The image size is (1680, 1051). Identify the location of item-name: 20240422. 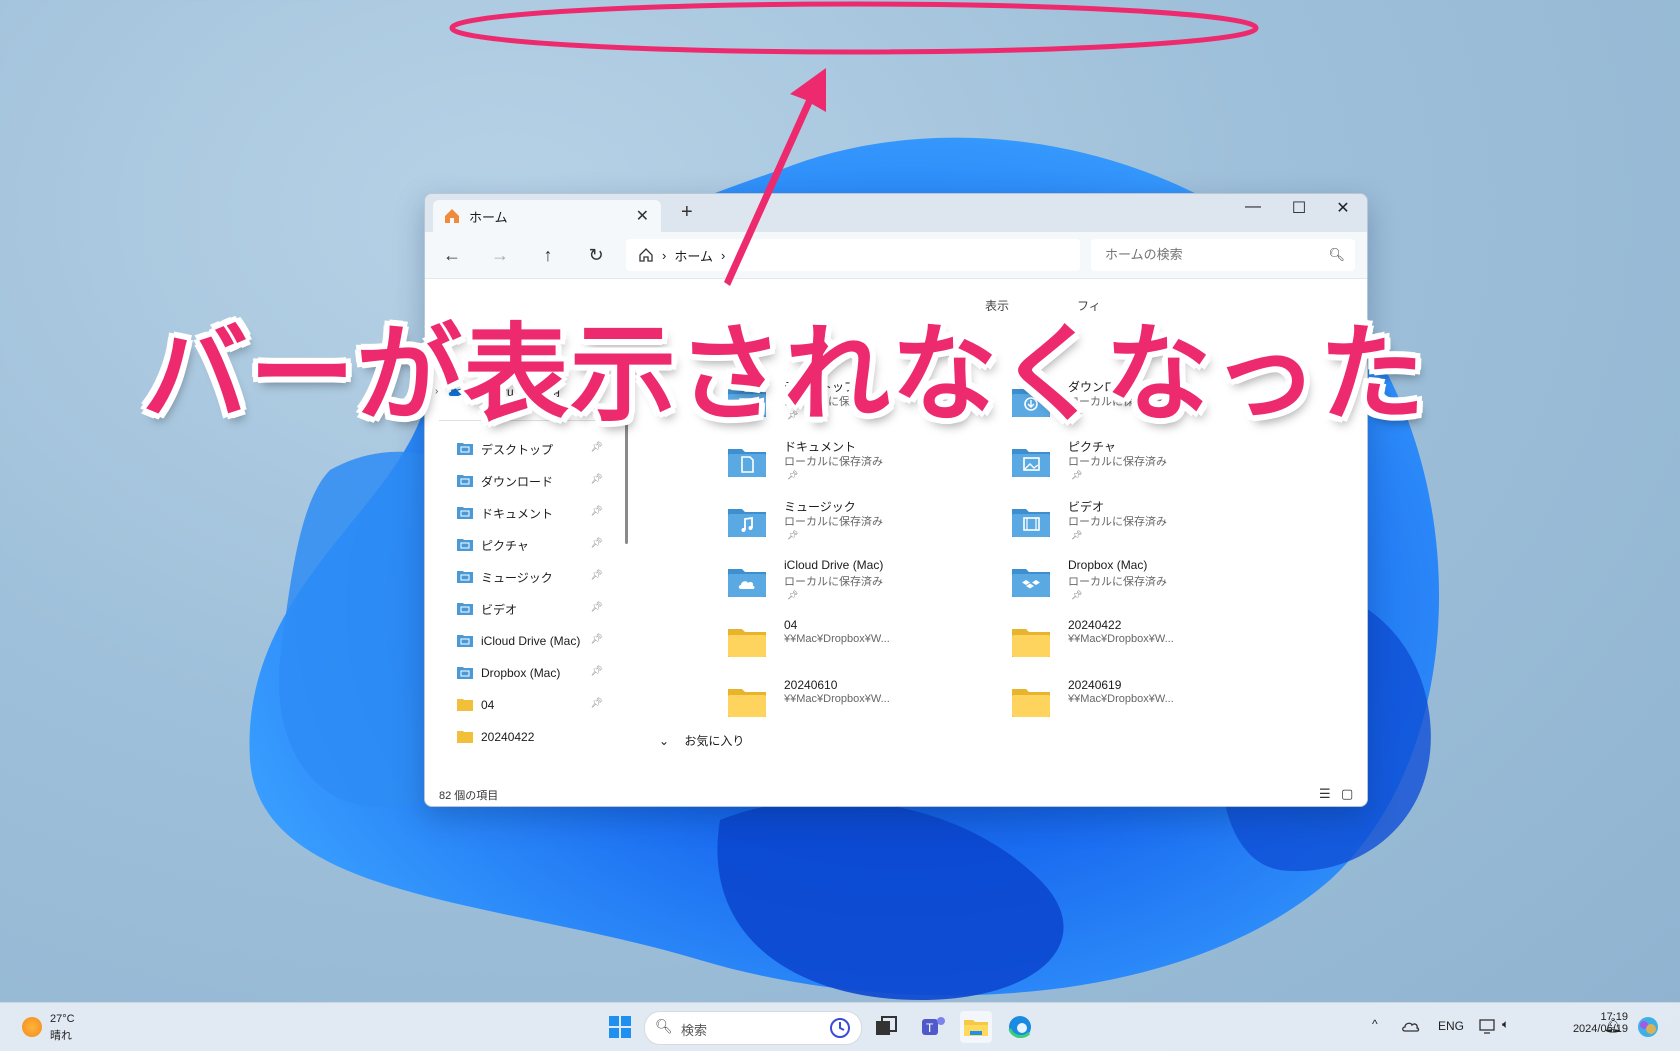
(1095, 625).